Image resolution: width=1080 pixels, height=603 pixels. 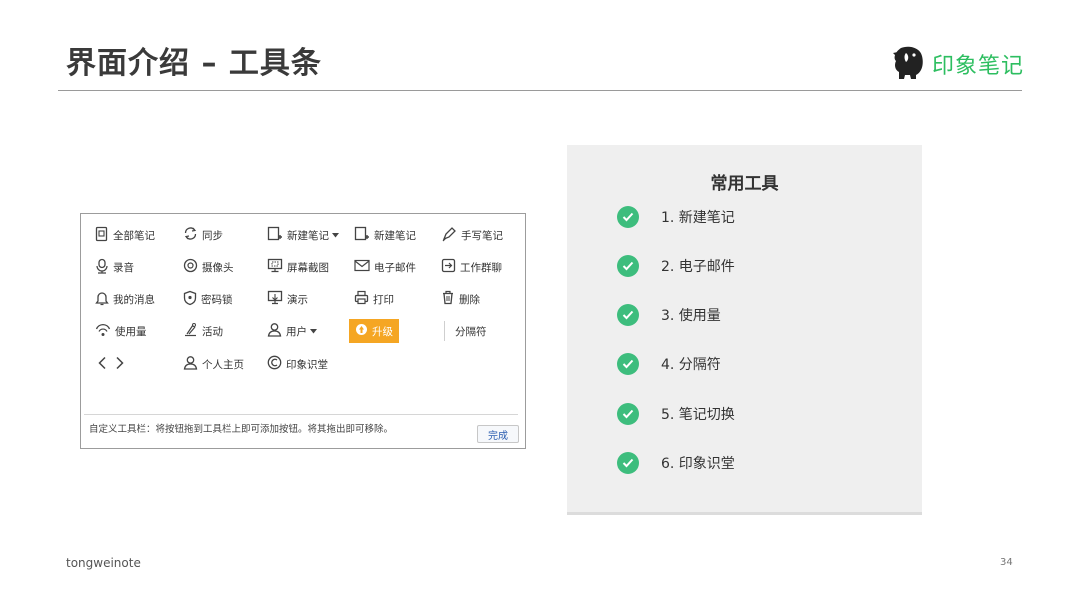 I want to click on new-note-dropdown-icon, so click(x=275, y=235).